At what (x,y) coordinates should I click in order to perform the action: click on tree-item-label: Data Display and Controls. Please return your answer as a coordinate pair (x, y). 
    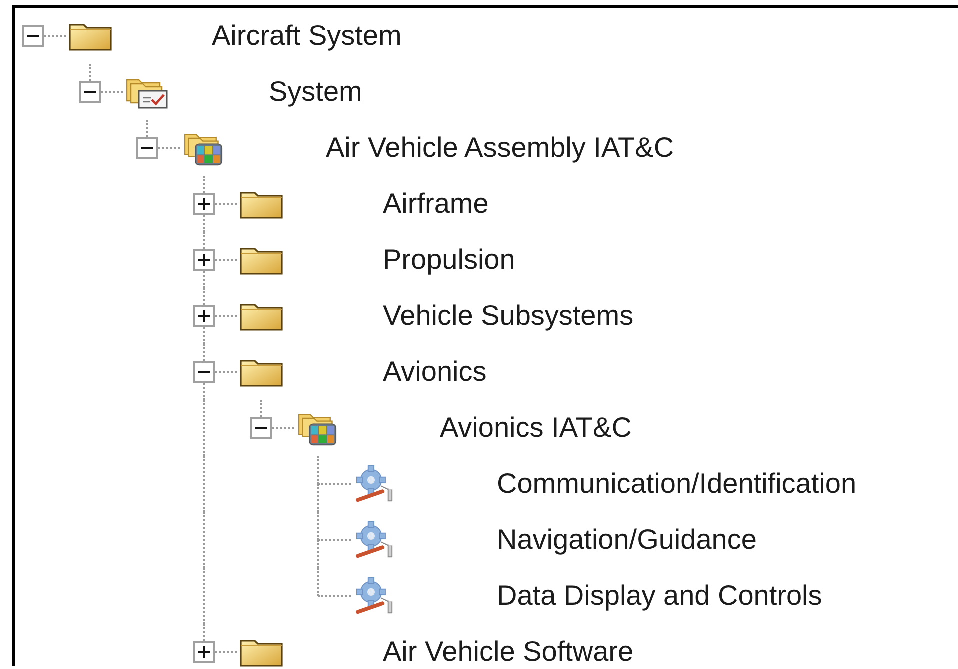
    Looking at the image, I should click on (659, 596).